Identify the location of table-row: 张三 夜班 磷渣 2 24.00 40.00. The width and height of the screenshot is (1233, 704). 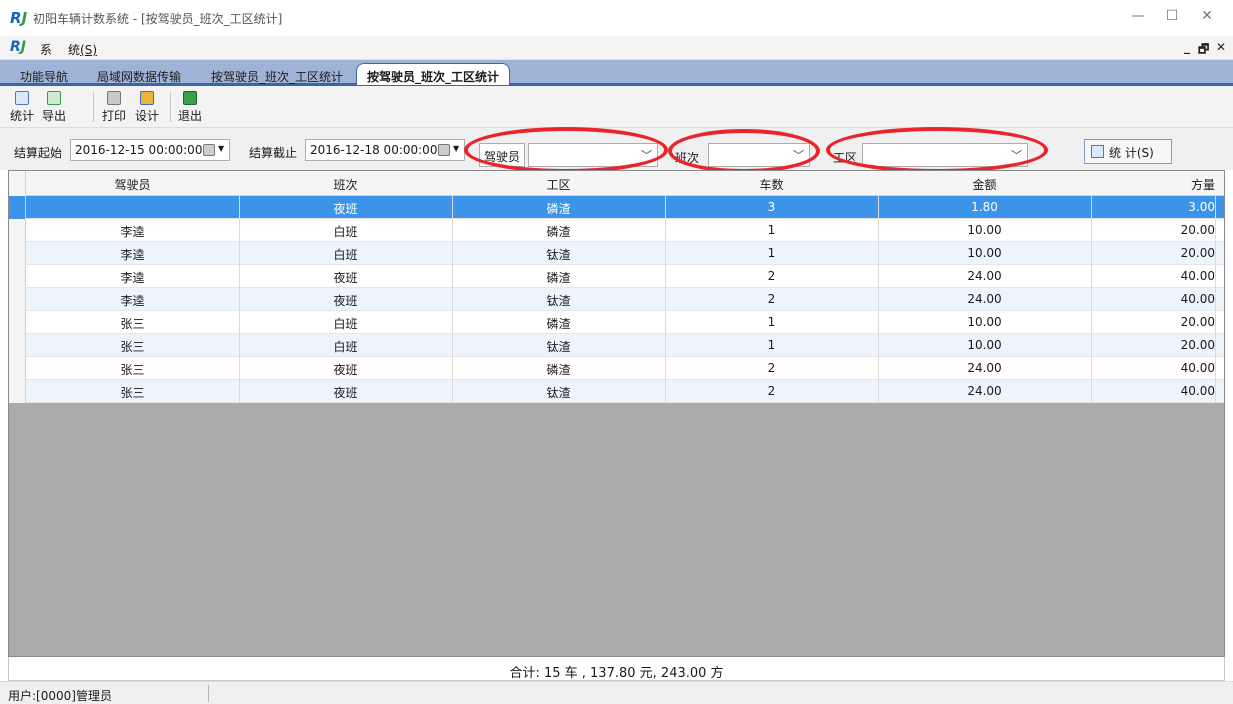
(616, 368).